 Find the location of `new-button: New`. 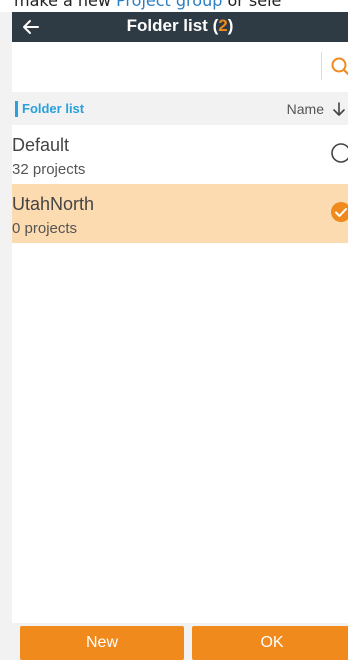

new-button: New is located at coordinates (102, 643).